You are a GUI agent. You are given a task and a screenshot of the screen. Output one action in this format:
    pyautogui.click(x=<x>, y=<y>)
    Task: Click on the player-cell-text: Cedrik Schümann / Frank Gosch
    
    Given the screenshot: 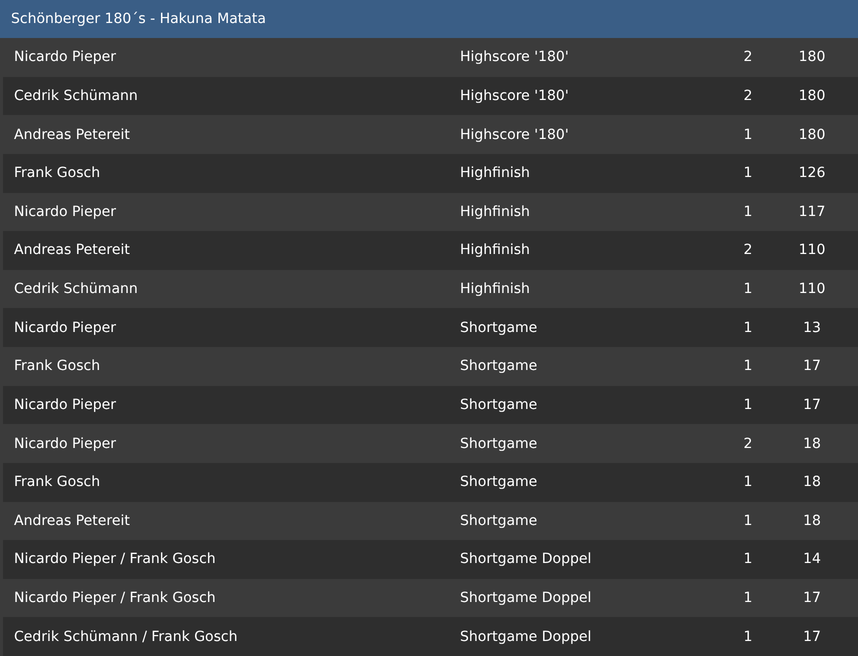 What is the action you would take?
    pyautogui.click(x=126, y=636)
    